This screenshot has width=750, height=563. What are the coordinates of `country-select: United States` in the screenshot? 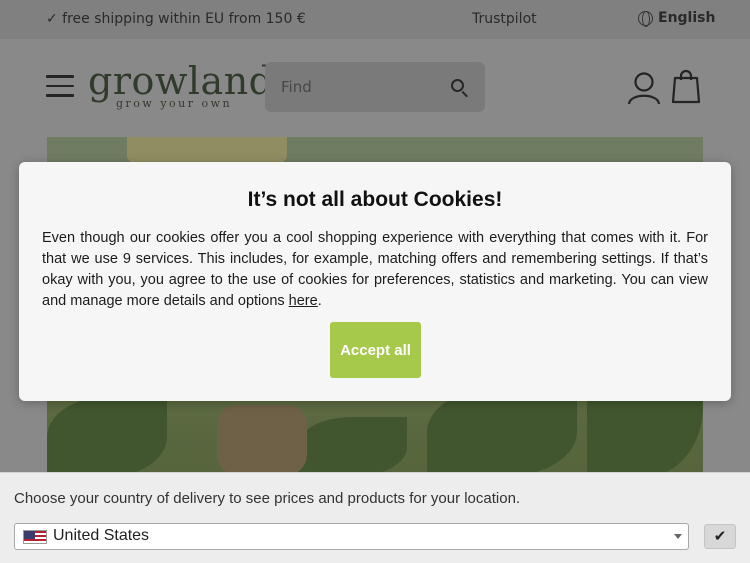 It's located at (351, 536).